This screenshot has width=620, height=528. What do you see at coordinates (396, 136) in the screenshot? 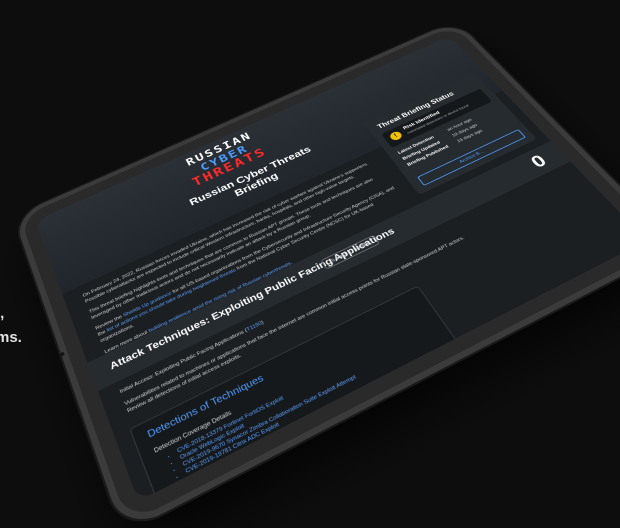
I see `warning-icon: !` at bounding box center [396, 136].